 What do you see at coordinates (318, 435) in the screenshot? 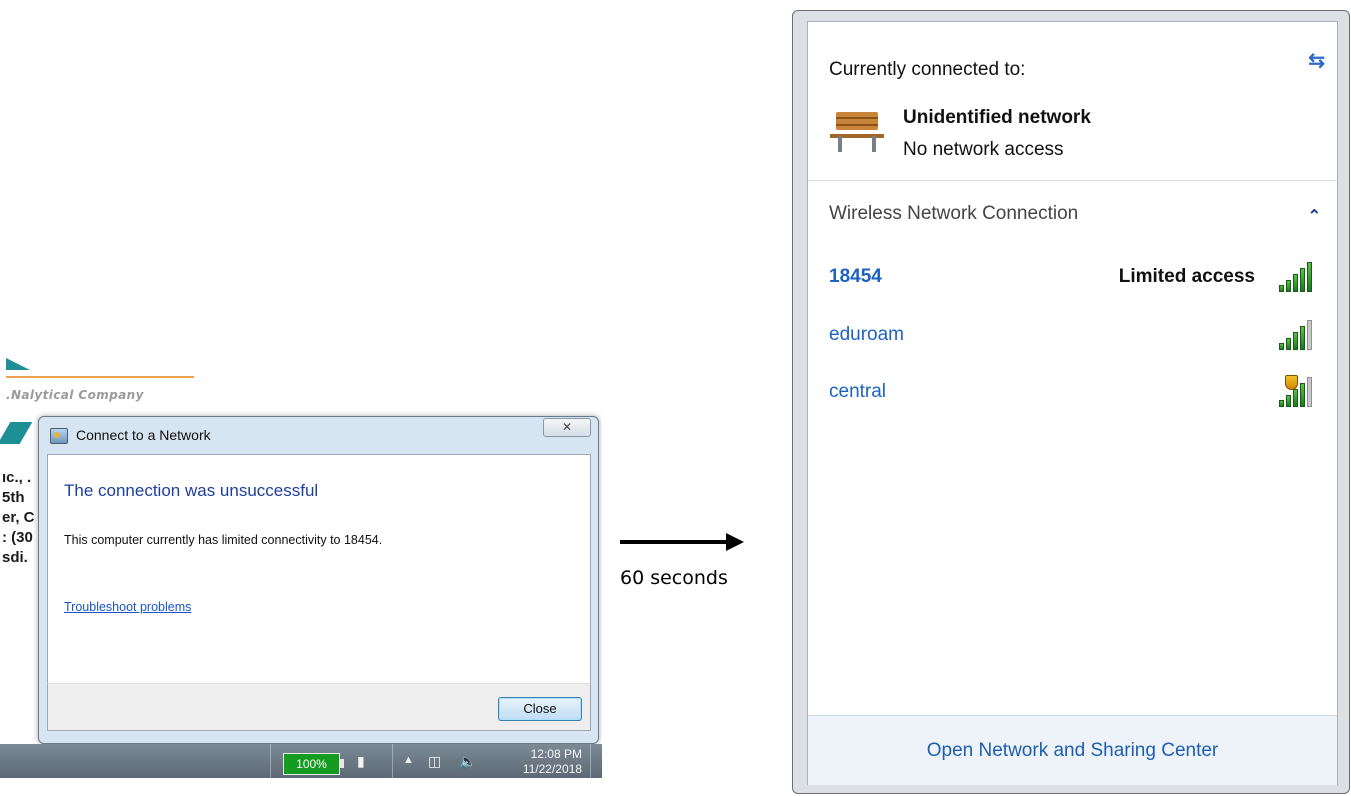
I see `dialog-titlebar: Connect to a Network ✕` at bounding box center [318, 435].